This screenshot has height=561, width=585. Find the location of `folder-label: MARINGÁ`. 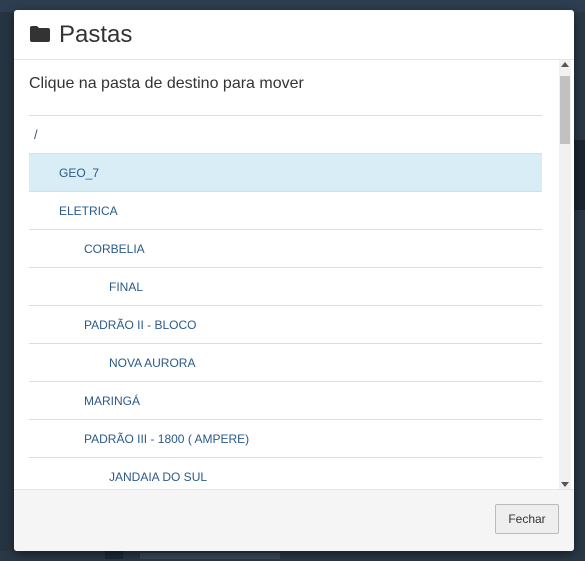

folder-label: MARINGÁ is located at coordinates (112, 400).